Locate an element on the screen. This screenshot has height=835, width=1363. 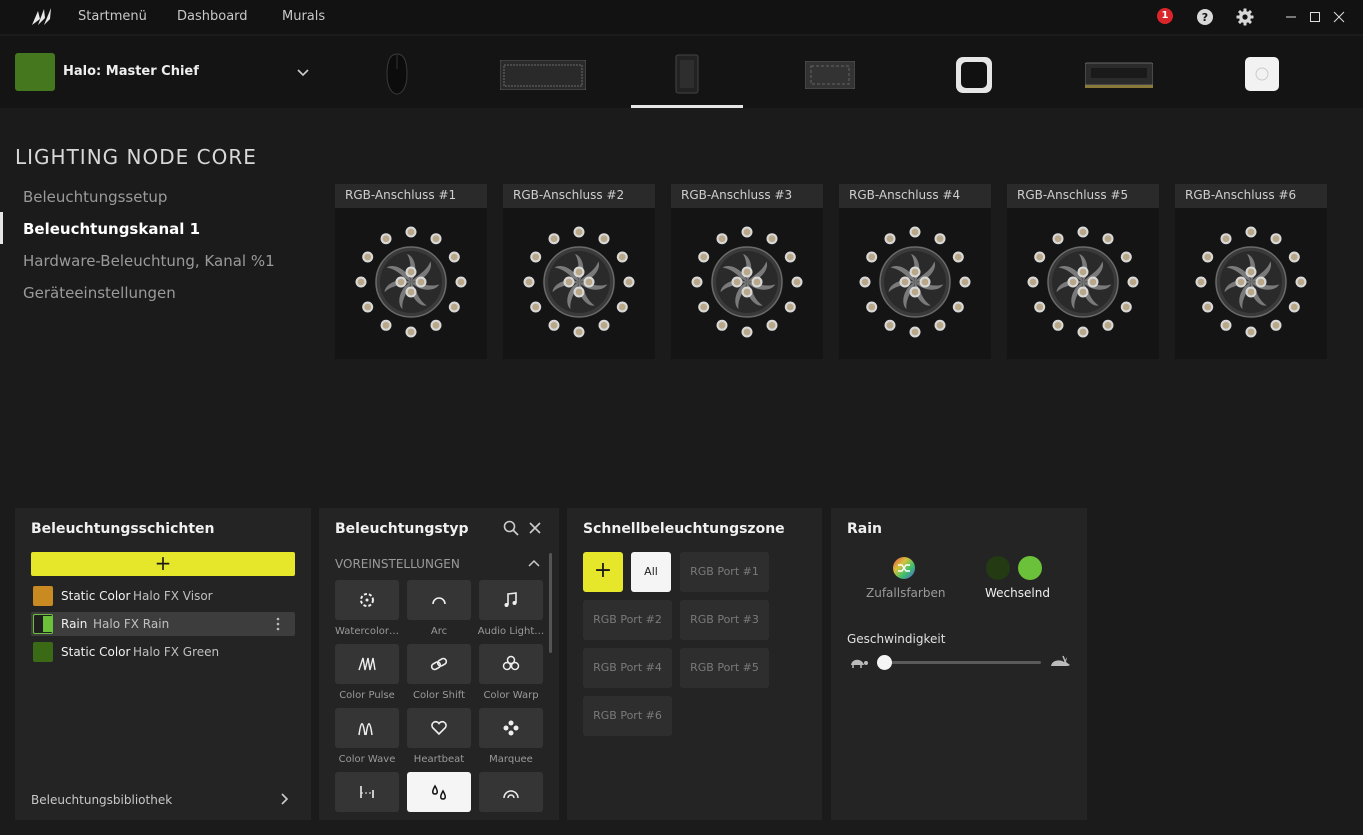
layer-subtitle: Halo FX Visor is located at coordinates (173, 596).